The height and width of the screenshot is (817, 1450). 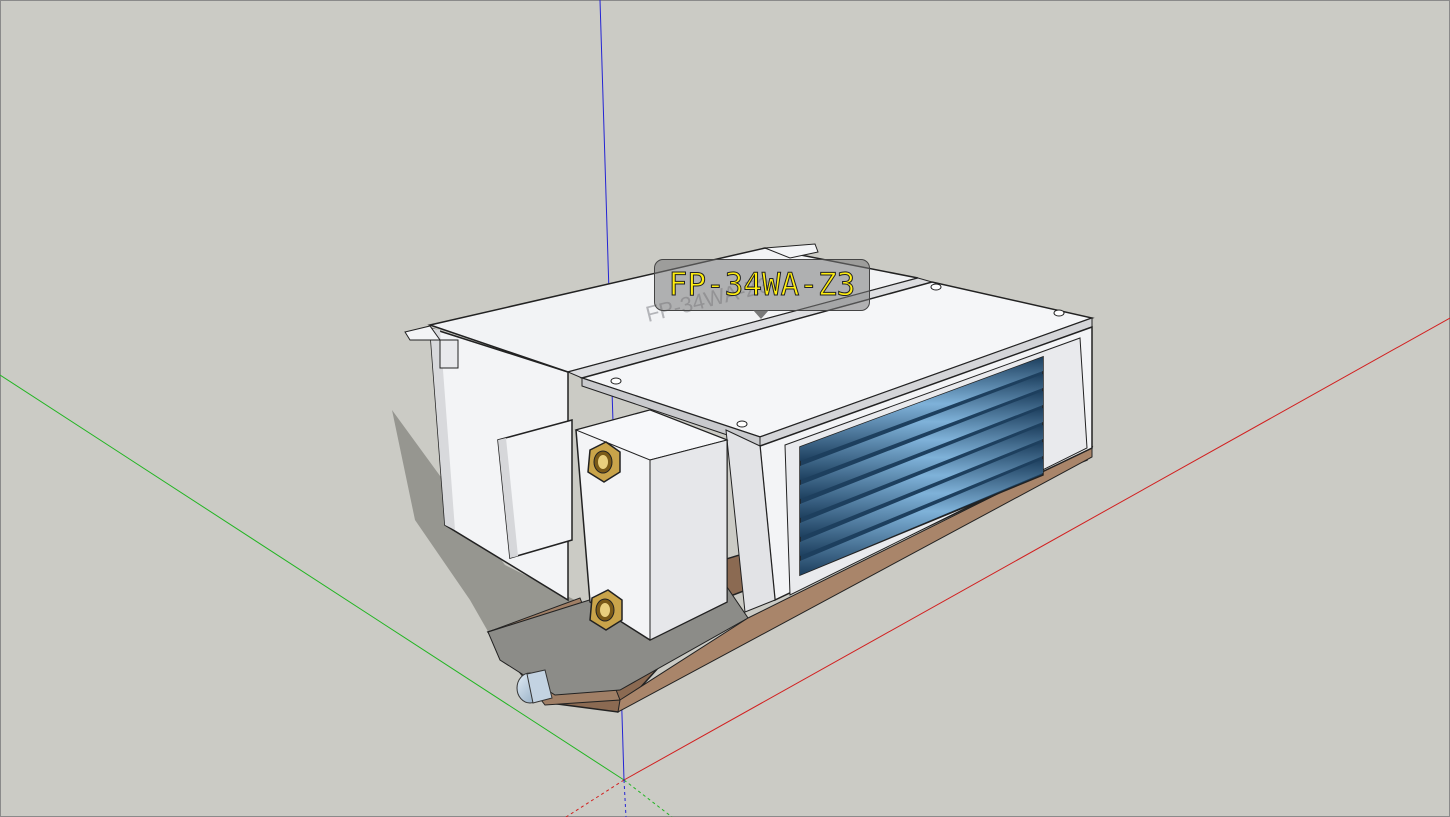 What do you see at coordinates (625, 798) in the screenshot?
I see `blue-axis-negative` at bounding box center [625, 798].